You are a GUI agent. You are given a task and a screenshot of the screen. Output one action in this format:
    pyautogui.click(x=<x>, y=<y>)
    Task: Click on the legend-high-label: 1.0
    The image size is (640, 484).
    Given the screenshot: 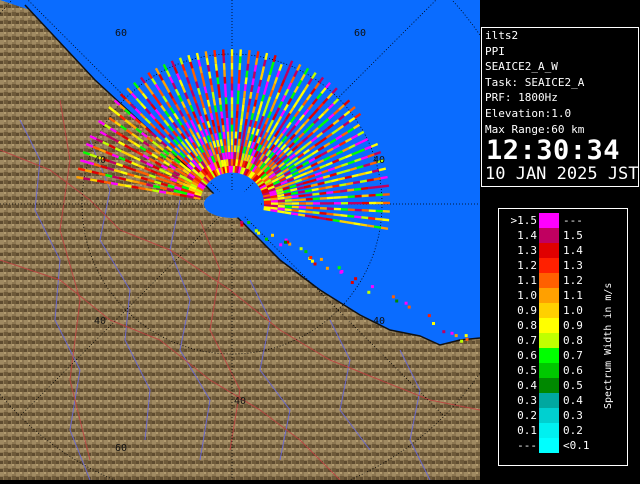 What is the action you would take?
    pyautogui.click(x=583, y=310)
    